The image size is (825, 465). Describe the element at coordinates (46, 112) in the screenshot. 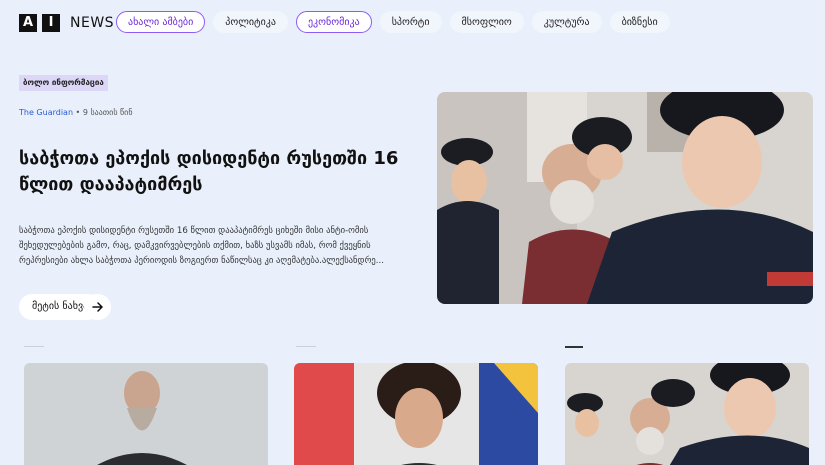

I see `article-source: The Guardian` at that location.